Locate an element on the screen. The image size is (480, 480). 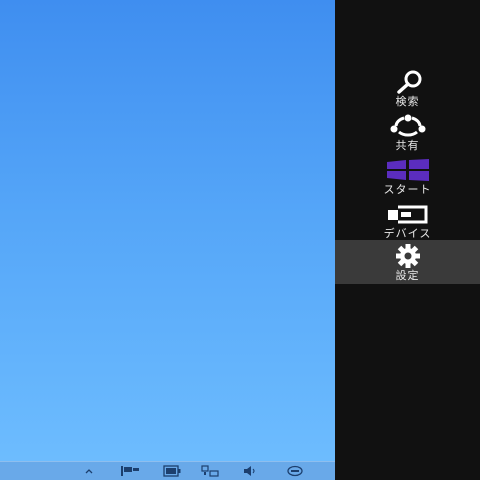
charm-search: 検索 is located at coordinates (407, 88).